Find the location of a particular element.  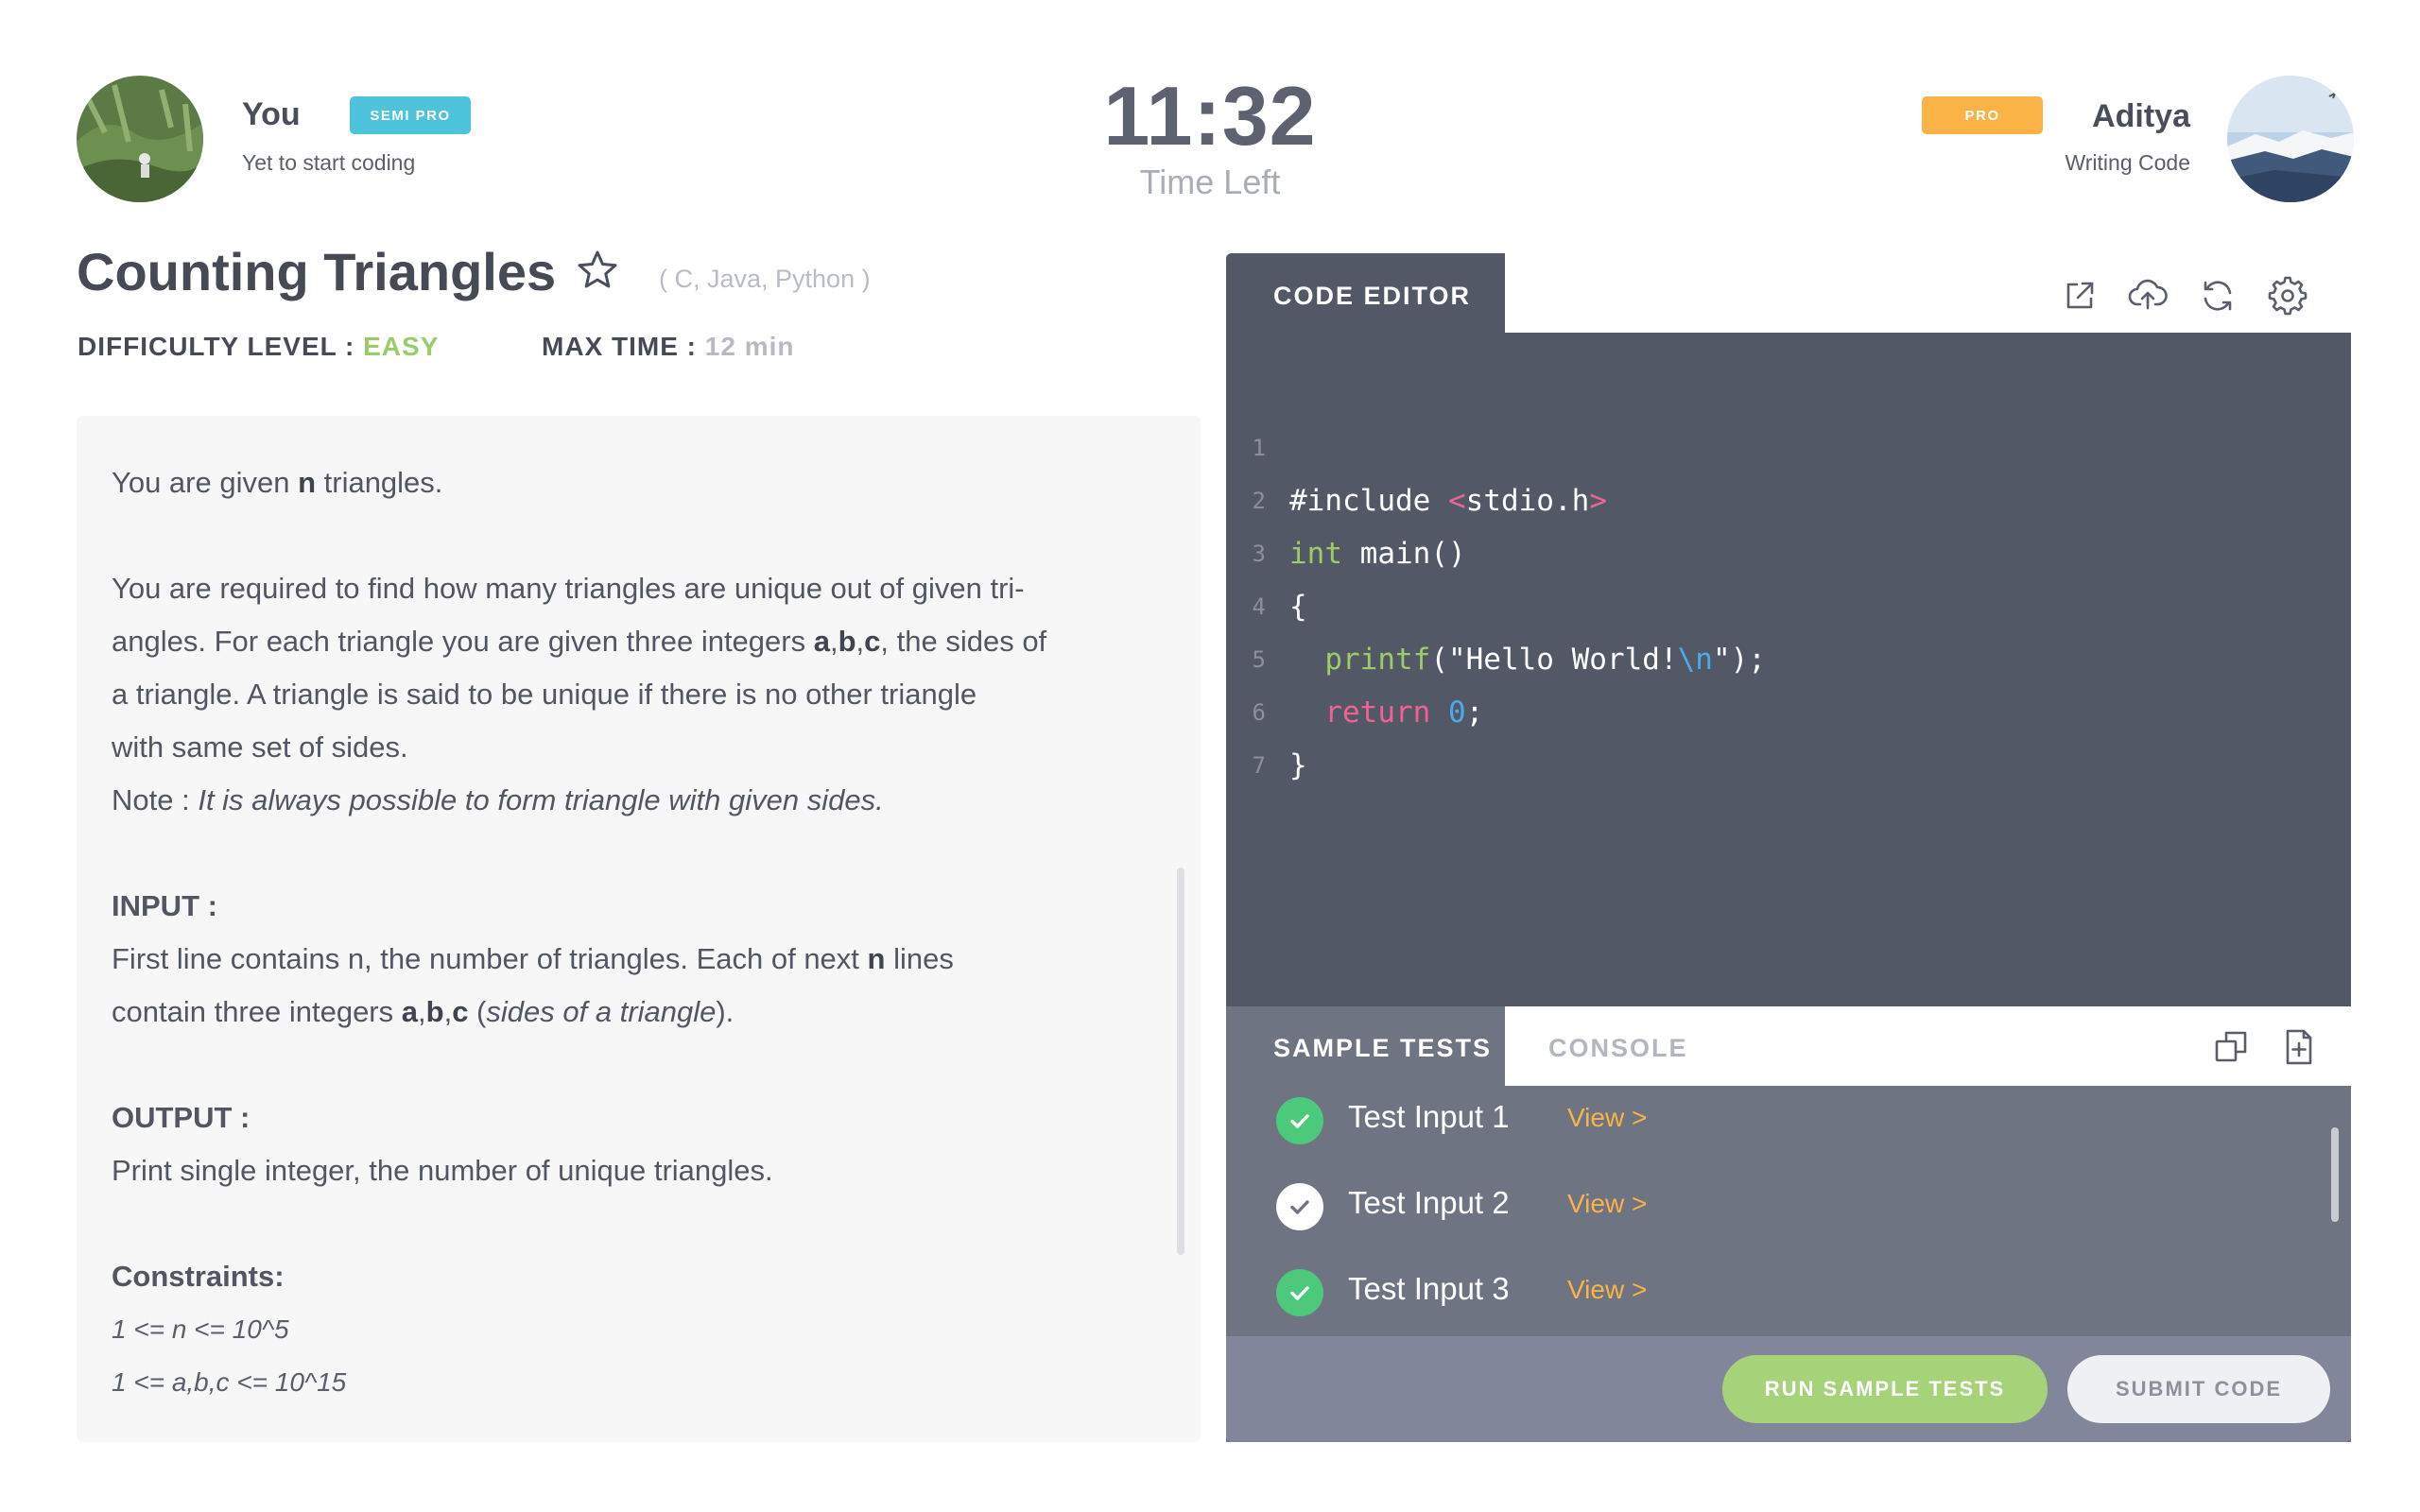

player-name-you: You is located at coordinates (271, 114).